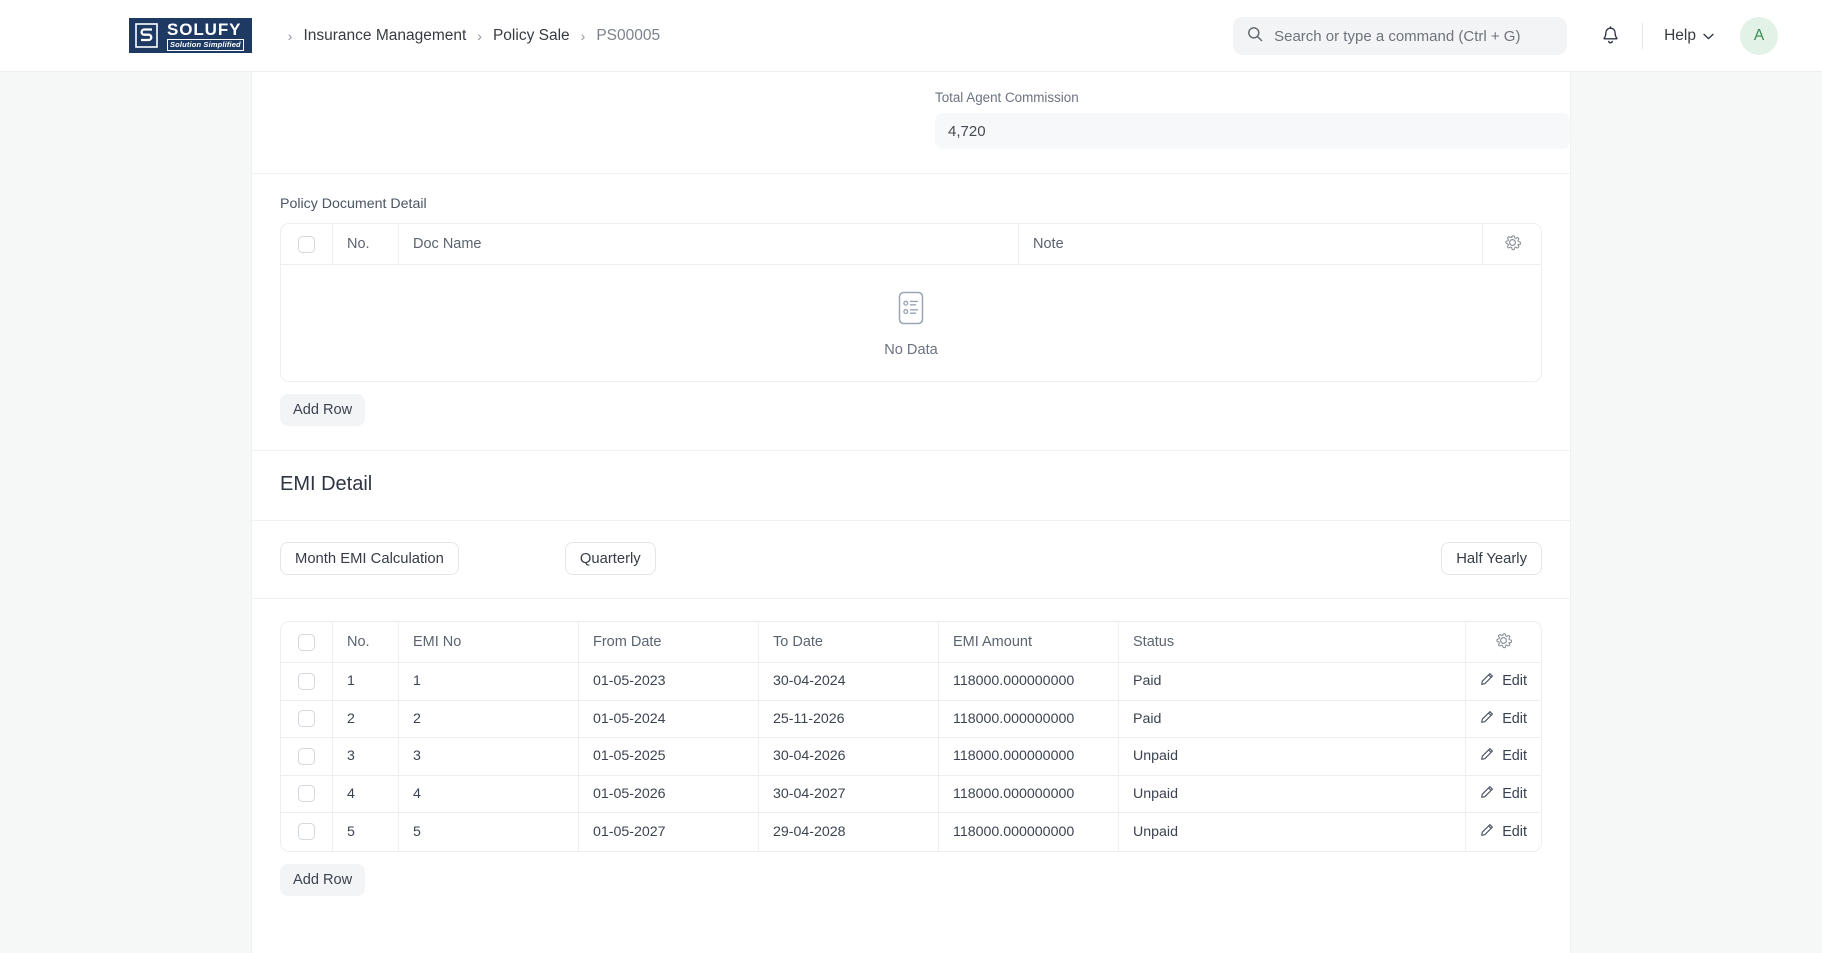 This screenshot has height=953, width=1822. Describe the element at coordinates (669, 642) in the screenshot. I see `column-header-from-date: From Date` at that location.